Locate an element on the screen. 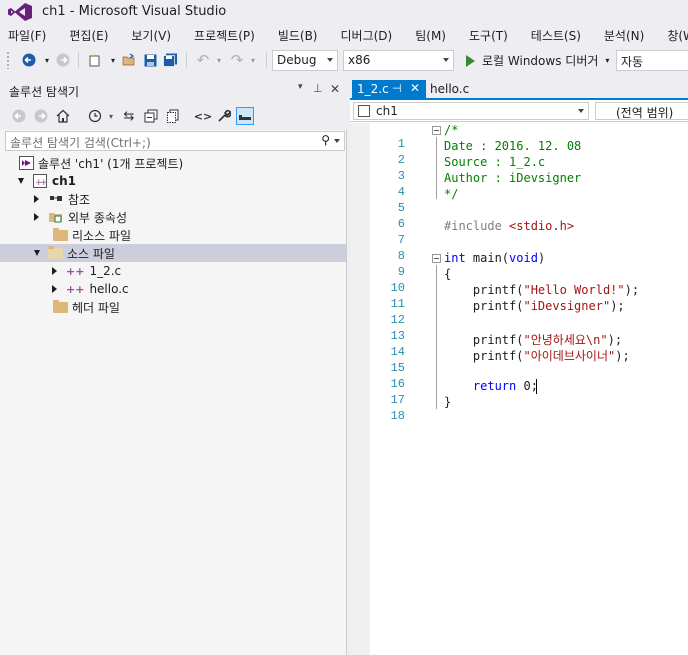  tab-label: 1_2.c is located at coordinates (373, 89).